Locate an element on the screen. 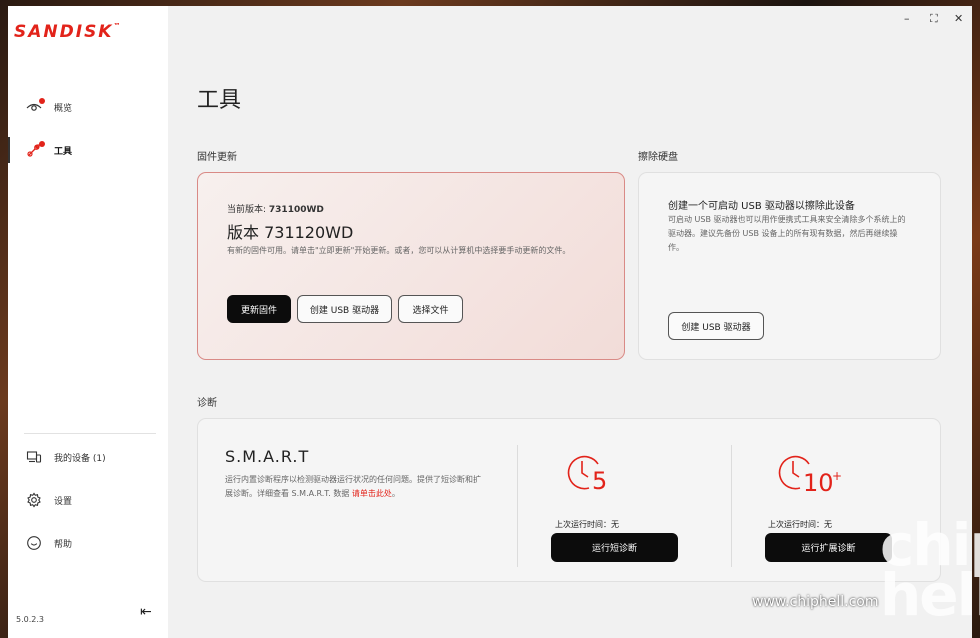 Image resolution: width=980 pixels, height=638 pixels. sidebar-item-label: 设置 is located at coordinates (63, 501).